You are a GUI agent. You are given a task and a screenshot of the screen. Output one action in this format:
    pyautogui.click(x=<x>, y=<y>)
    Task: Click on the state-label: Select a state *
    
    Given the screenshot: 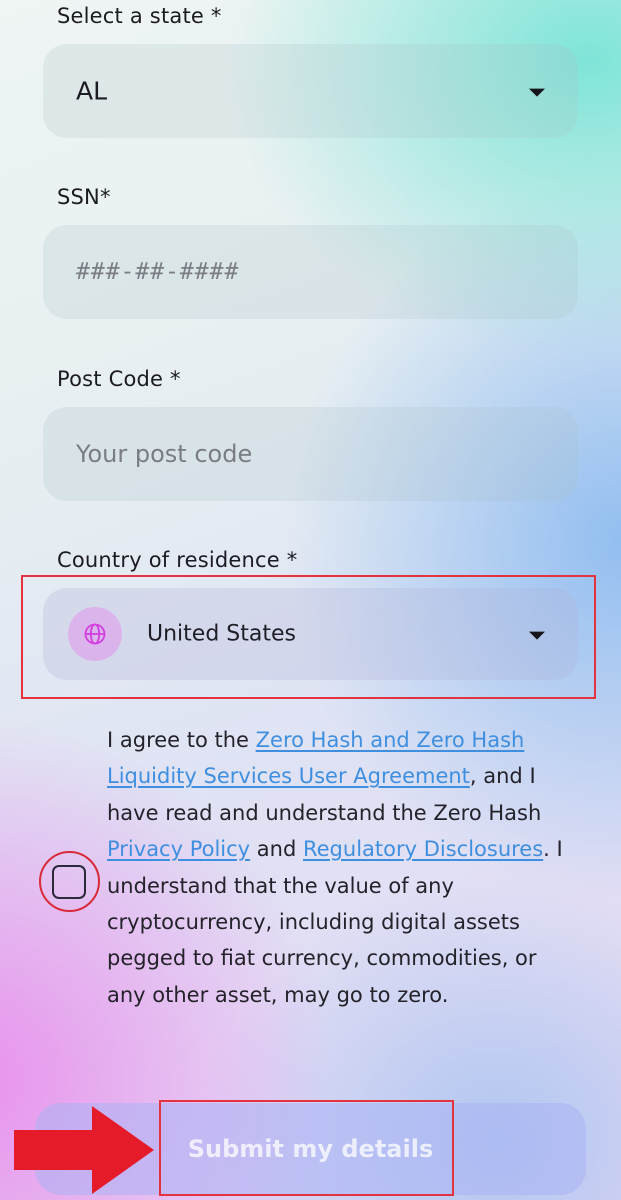 What is the action you would take?
    pyautogui.click(x=139, y=16)
    